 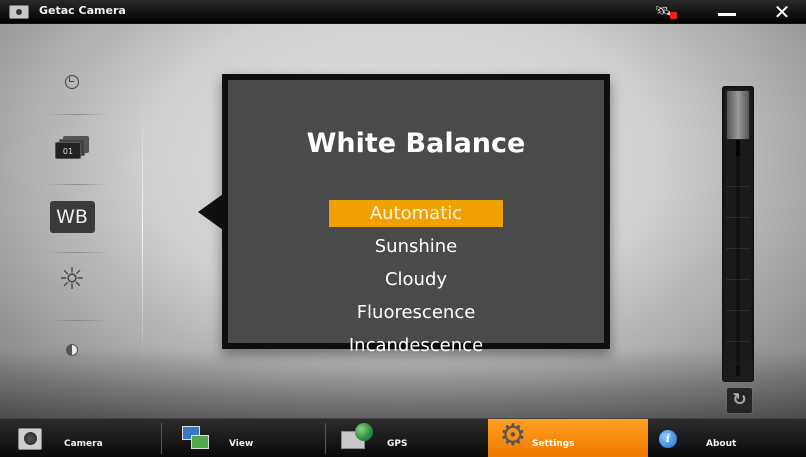 What do you see at coordinates (416, 312) in the screenshot?
I see `wb-option-fluorescence: Fluorescence` at bounding box center [416, 312].